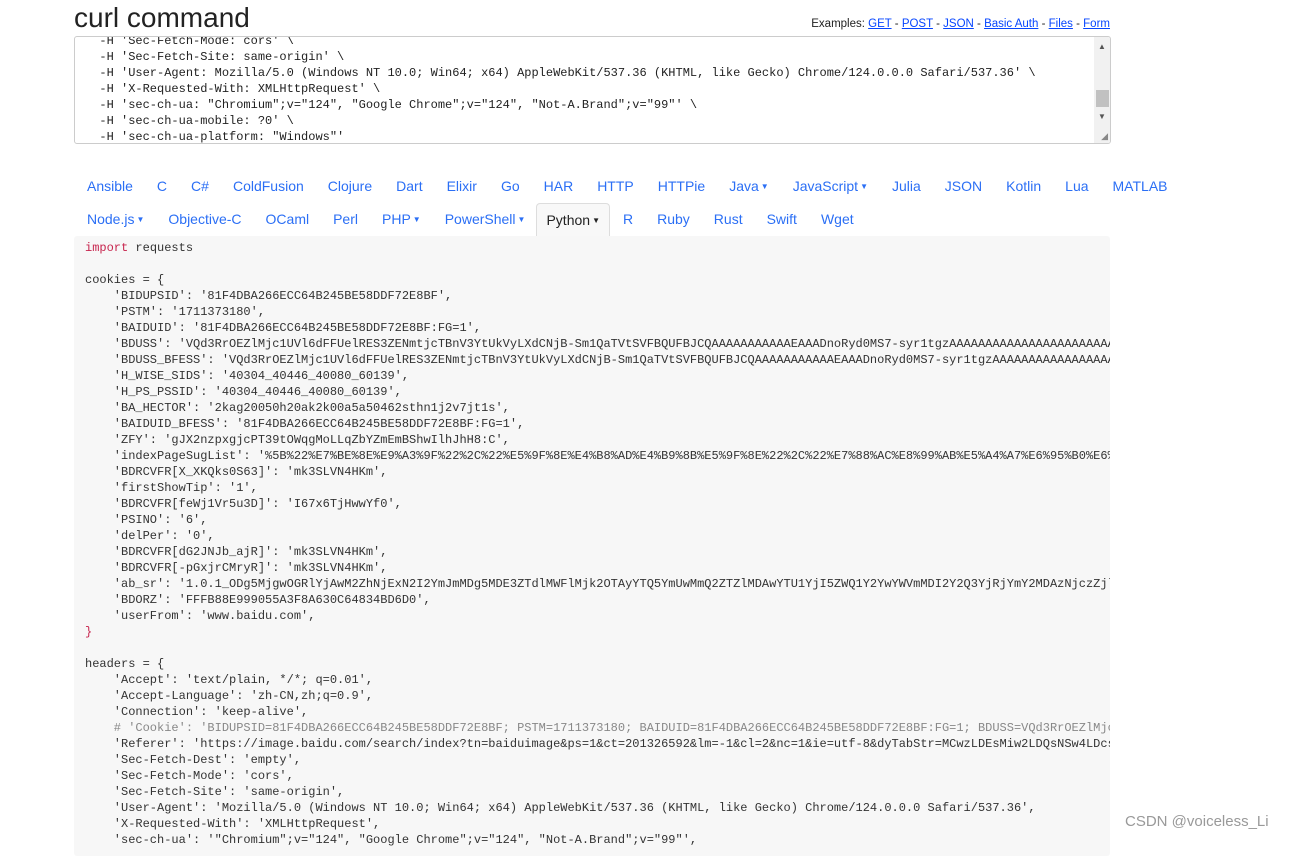 This screenshot has width=1298, height=856. Describe the element at coordinates (1075, 186) in the screenshot. I see `tab-lua: Lua` at that location.